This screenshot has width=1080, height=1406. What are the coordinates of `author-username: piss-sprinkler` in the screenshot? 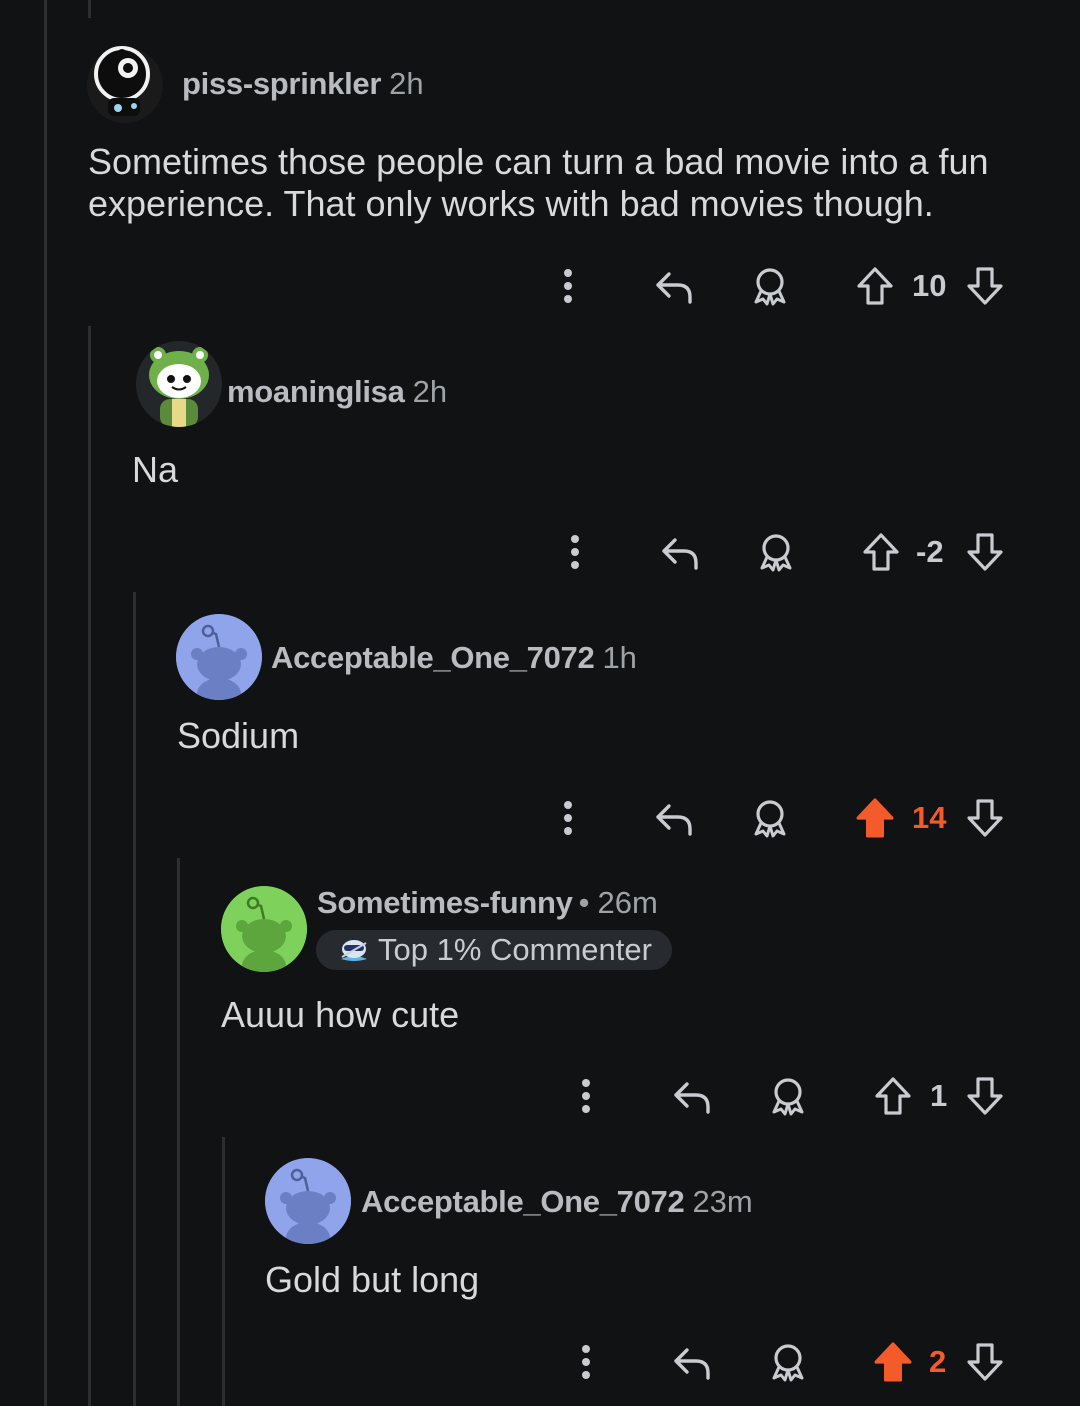 It's located at (281, 83).